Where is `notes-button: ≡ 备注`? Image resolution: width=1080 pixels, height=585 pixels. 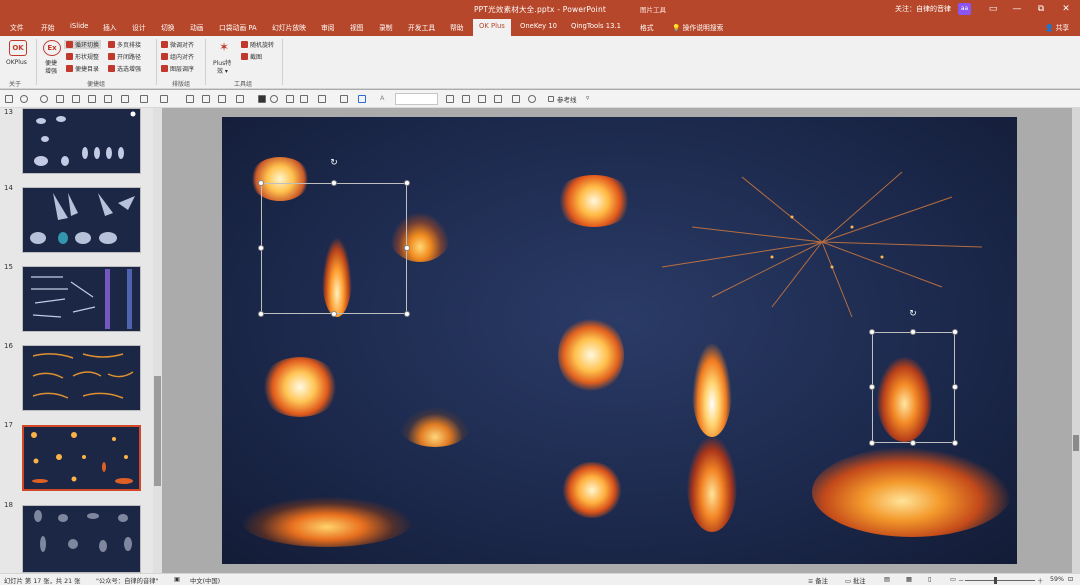
notes-button: ≡ 备注 is located at coordinates (818, 580).